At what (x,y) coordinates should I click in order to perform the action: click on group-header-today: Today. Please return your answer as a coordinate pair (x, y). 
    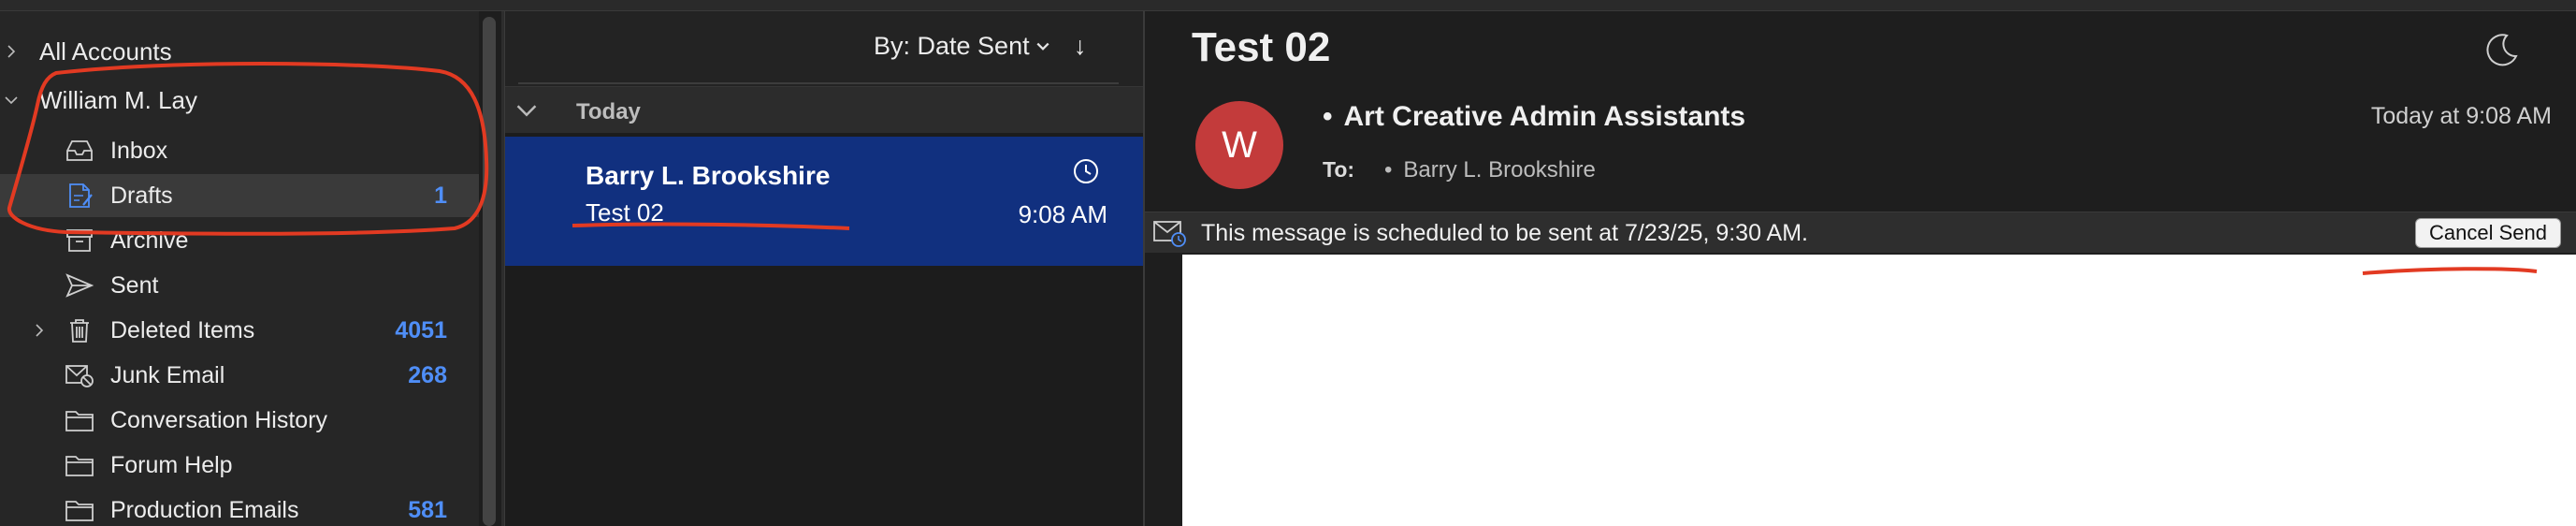
    Looking at the image, I should click on (824, 109).